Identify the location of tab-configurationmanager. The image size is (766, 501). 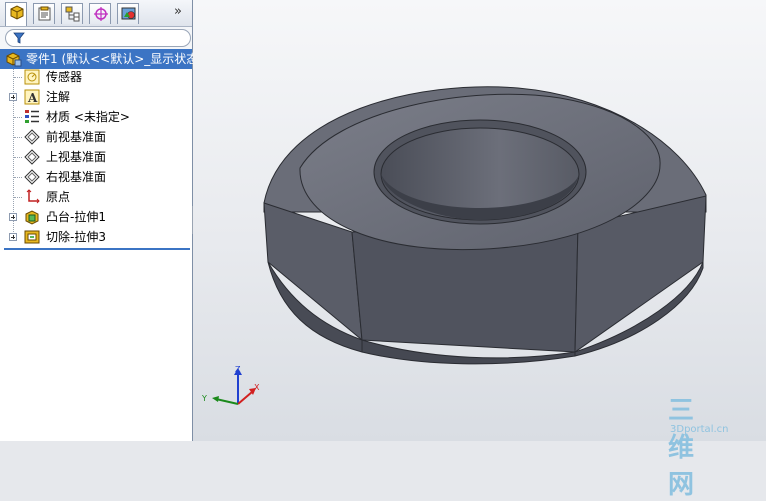
(72, 13).